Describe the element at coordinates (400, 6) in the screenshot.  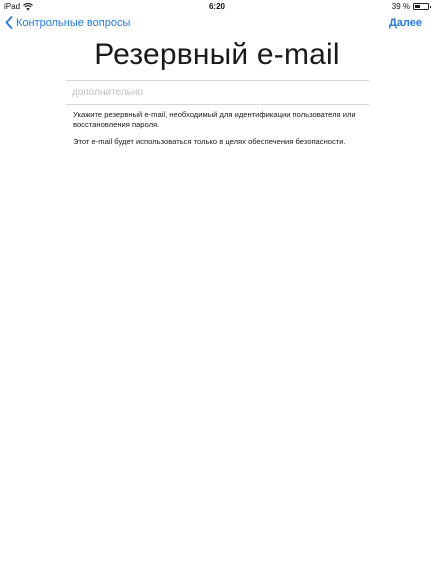
I see `battery-percent: 39 %` at that location.